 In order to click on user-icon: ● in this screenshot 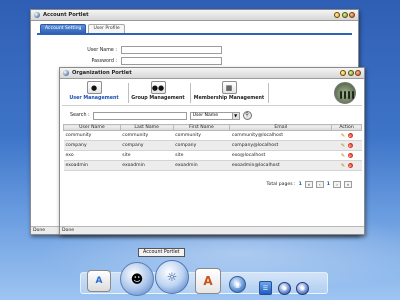, I will do `click(94, 87)`.